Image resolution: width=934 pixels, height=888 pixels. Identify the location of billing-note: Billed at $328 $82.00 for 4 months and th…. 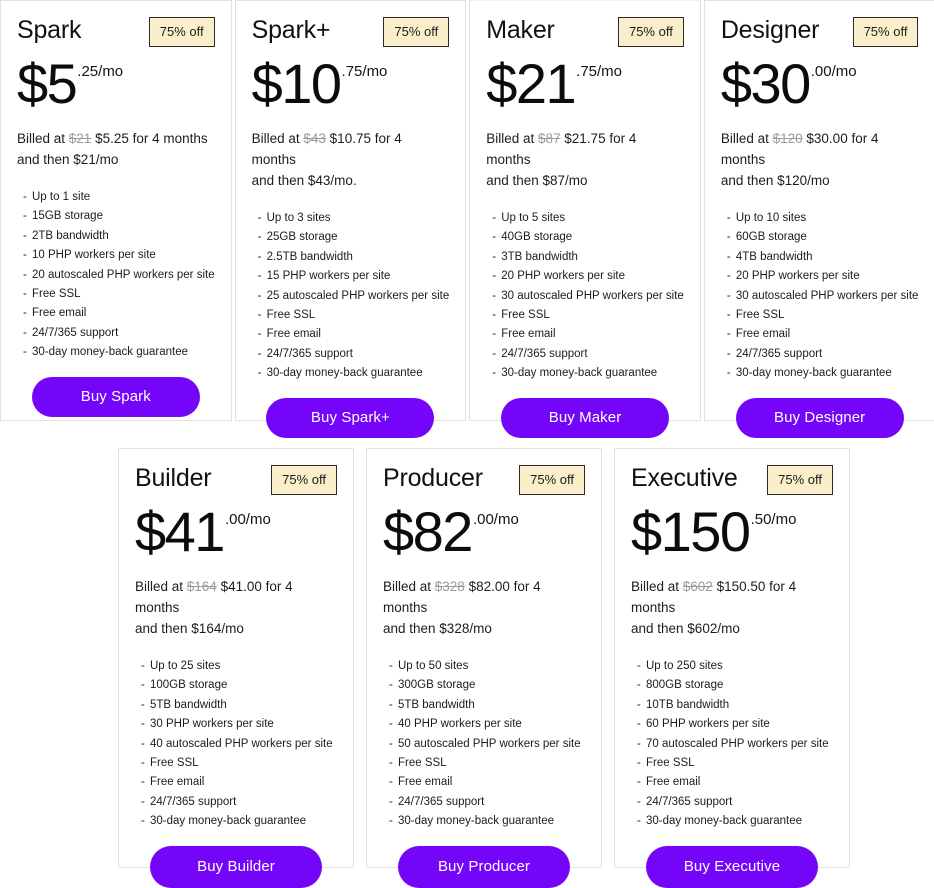
(484, 607).